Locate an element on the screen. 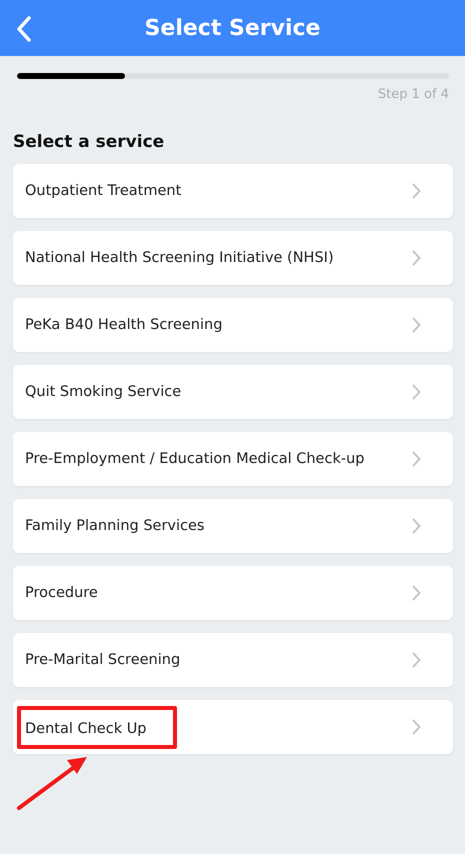 The height and width of the screenshot is (854, 465). service-item: Procedure is located at coordinates (233, 593).